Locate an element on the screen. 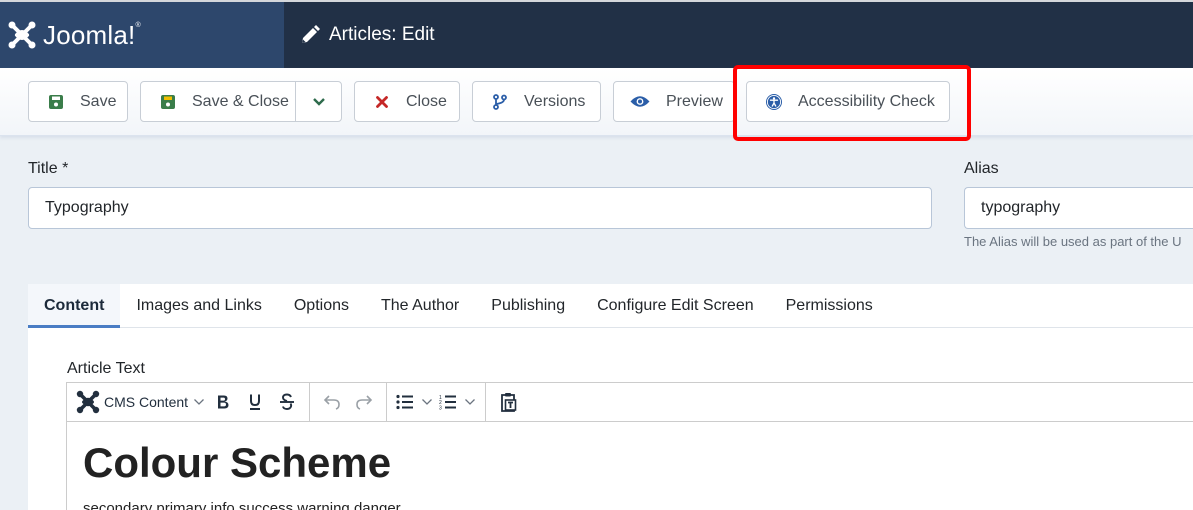  numbered-list-icon: 123 is located at coordinates (448, 403).